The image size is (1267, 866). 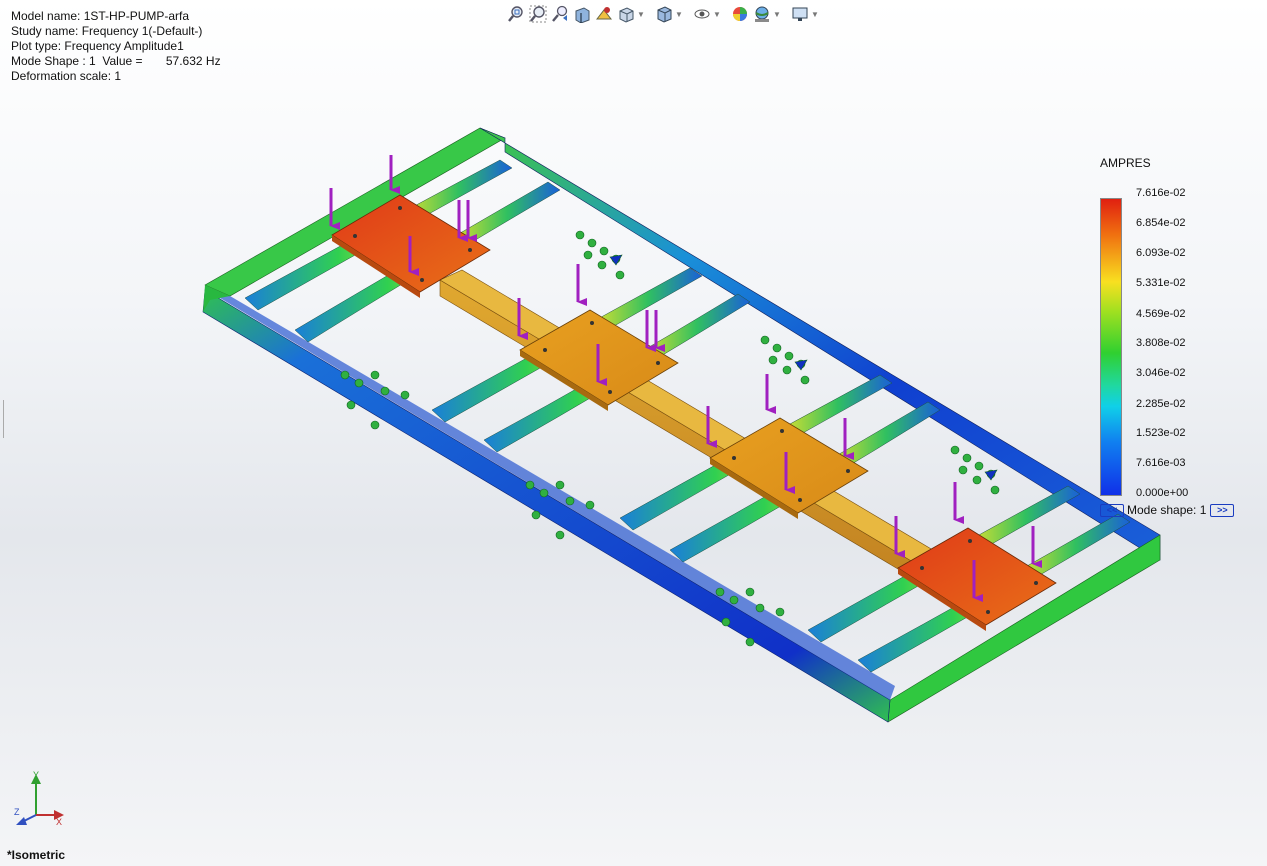 What do you see at coordinates (1161, 373) in the screenshot?
I see `legend-label: 3.046e-02` at bounding box center [1161, 373].